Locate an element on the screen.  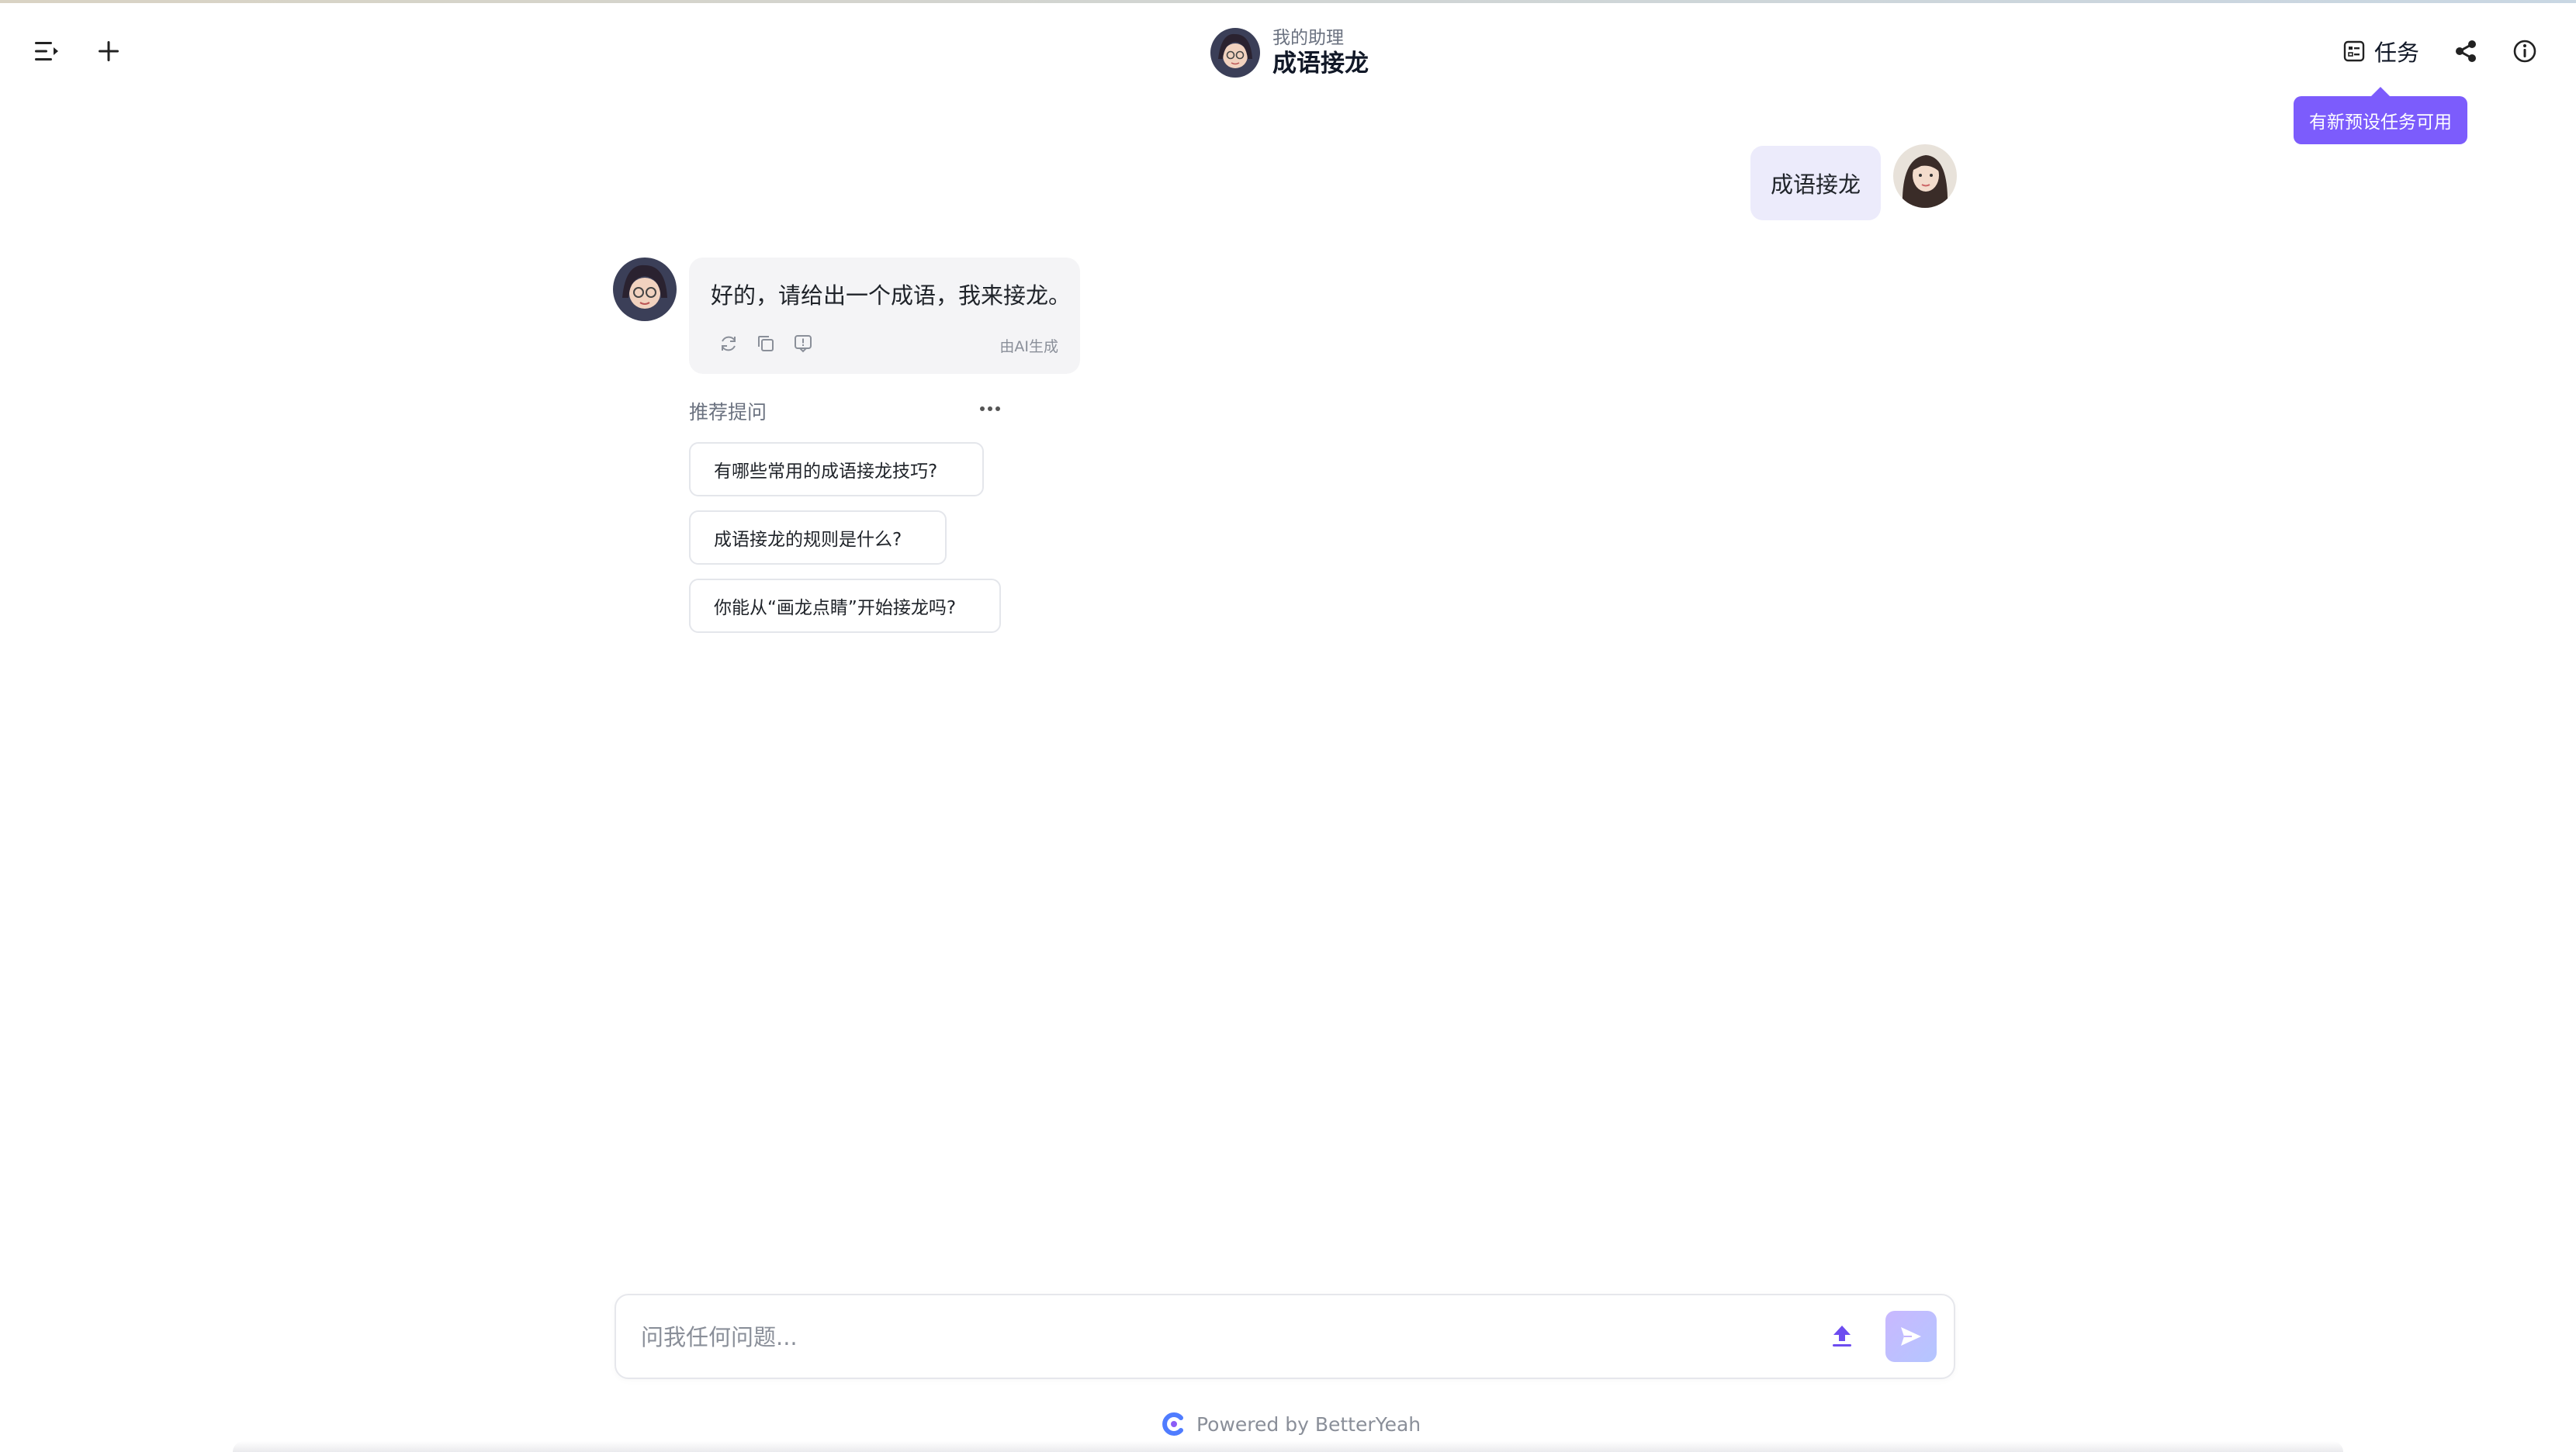
new-chat-button is located at coordinates (109, 51).